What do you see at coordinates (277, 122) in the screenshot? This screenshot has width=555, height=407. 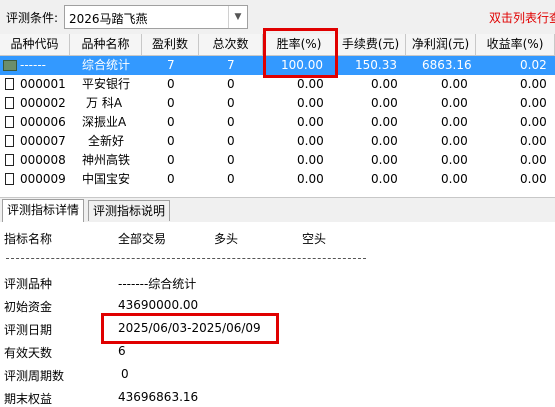 I see `table-row: 000006 深振业A 0 0 0.00 0.00 0.00 0.00` at bounding box center [277, 122].